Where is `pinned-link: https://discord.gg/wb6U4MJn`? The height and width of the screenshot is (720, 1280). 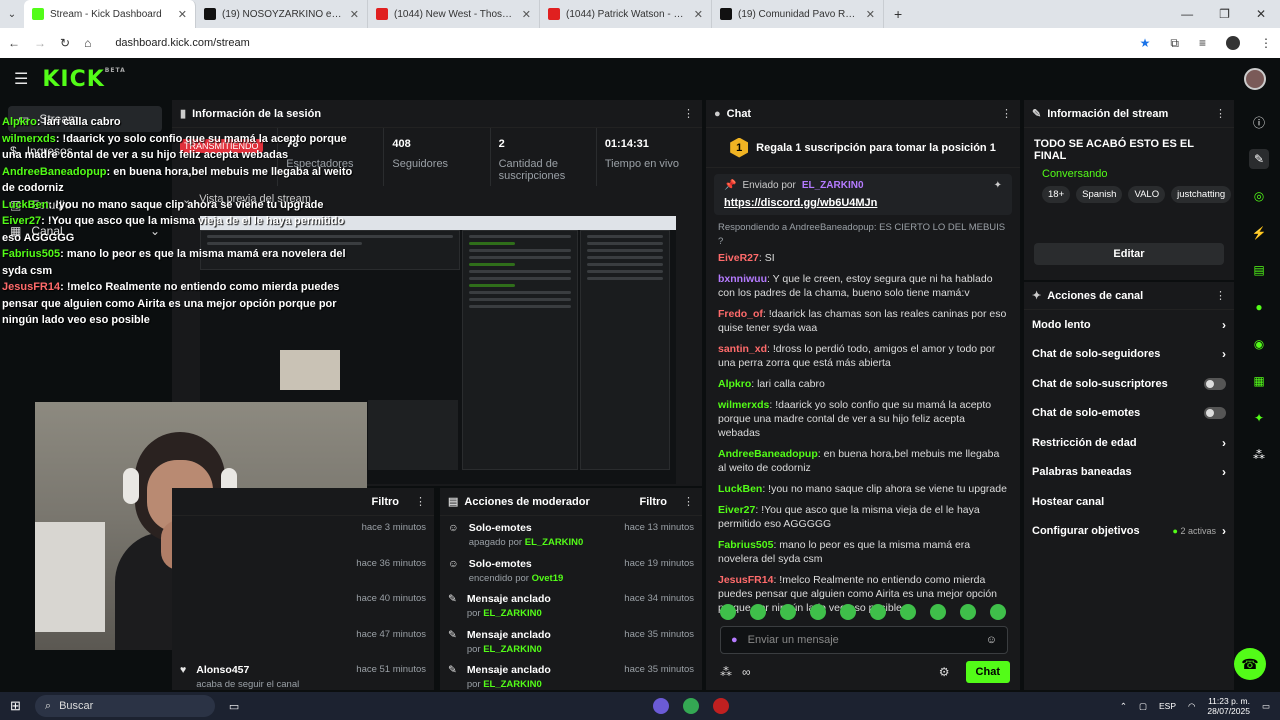 pinned-link: https://discord.gg/wb6U4MJn is located at coordinates (863, 203).